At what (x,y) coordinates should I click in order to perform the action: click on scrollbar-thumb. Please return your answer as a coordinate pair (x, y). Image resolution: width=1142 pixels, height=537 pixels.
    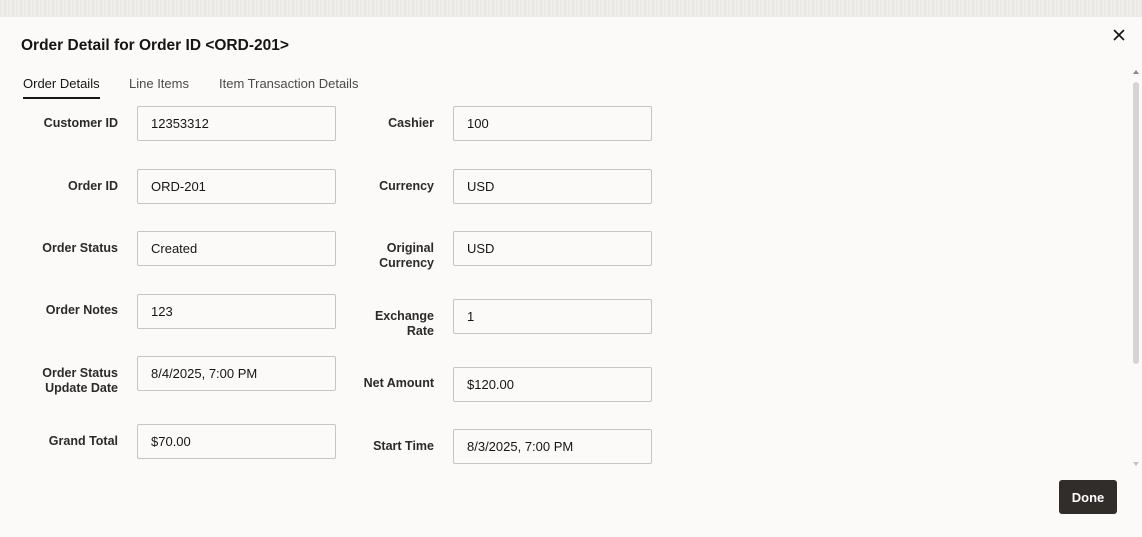
    Looking at the image, I should click on (1136, 223).